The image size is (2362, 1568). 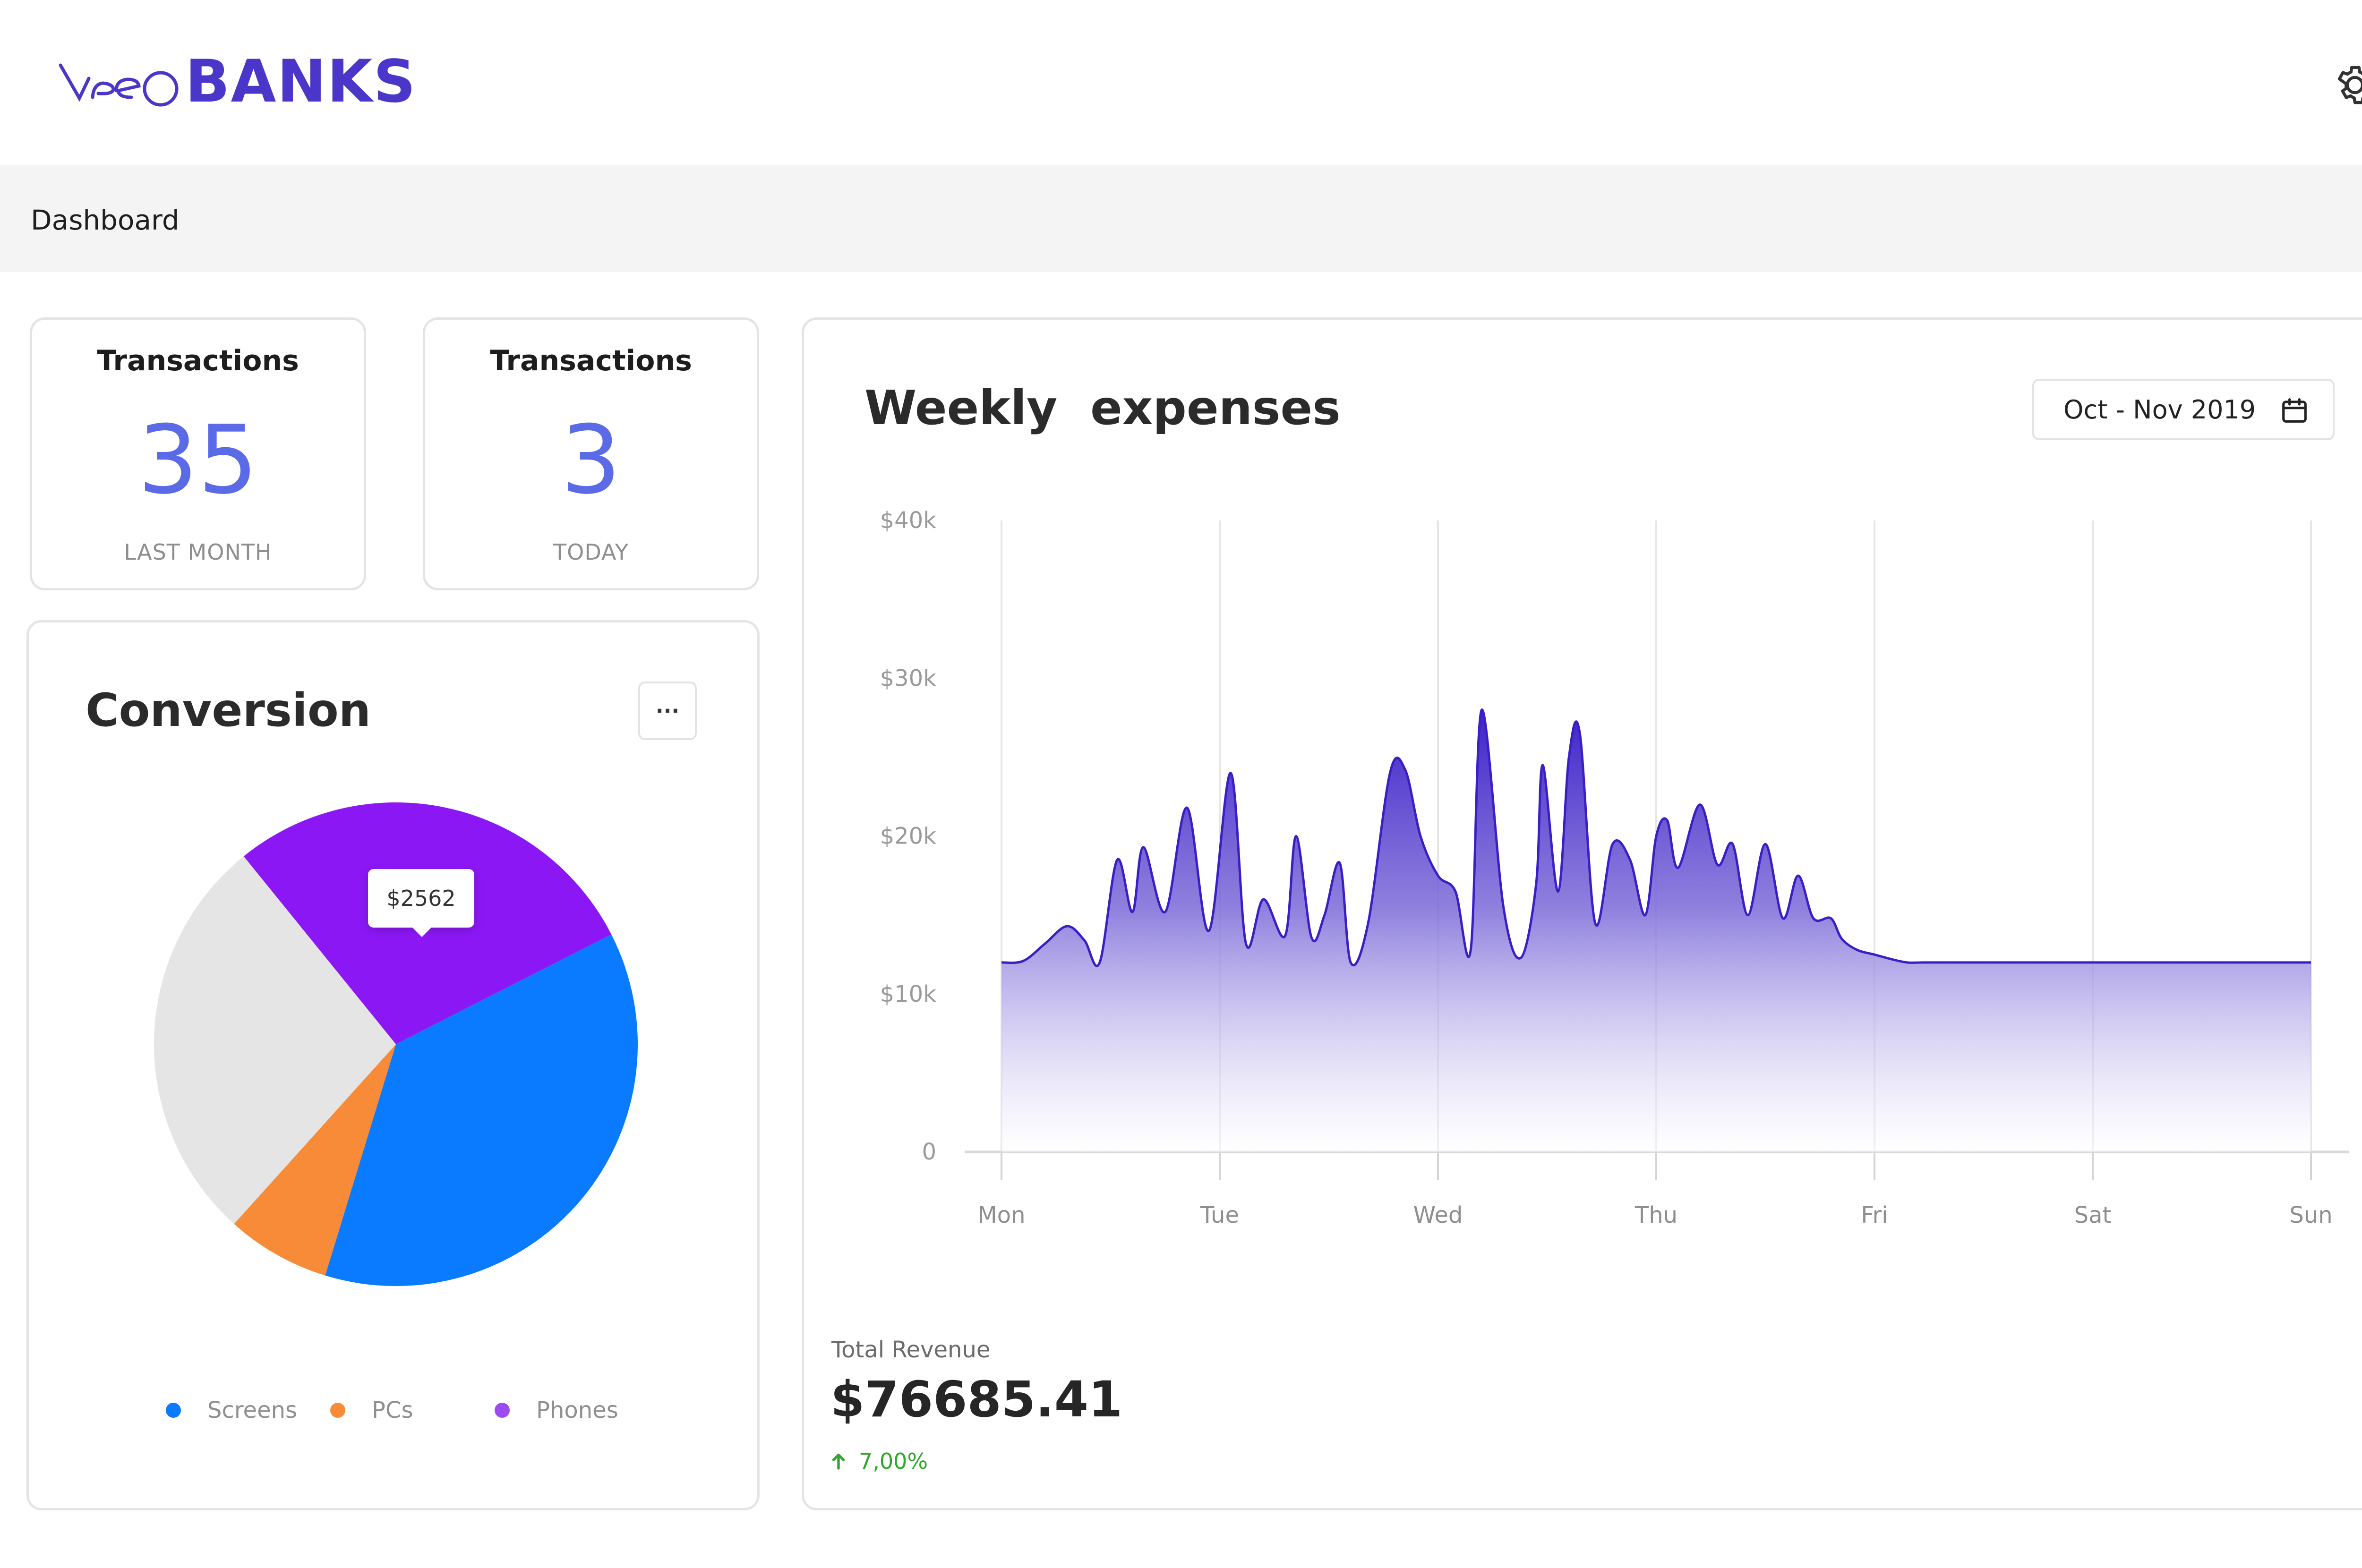 What do you see at coordinates (838, 1461) in the screenshot?
I see `arrow-up-icon` at bounding box center [838, 1461].